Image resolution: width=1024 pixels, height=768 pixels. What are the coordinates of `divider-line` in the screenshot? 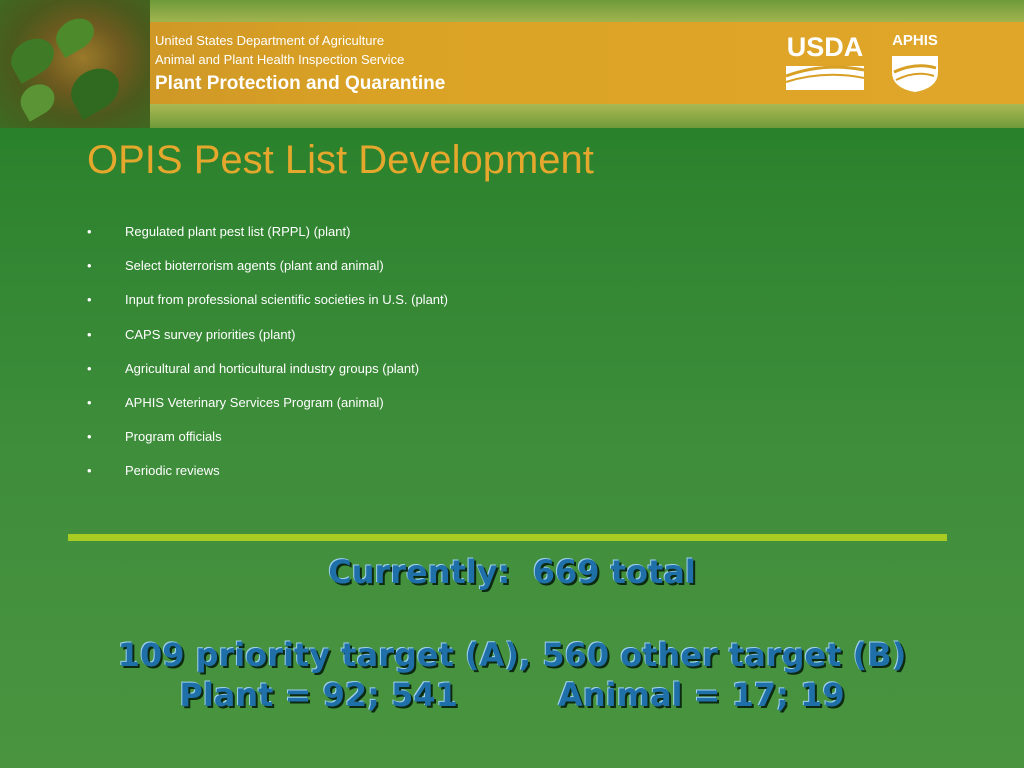 It's located at (507, 537).